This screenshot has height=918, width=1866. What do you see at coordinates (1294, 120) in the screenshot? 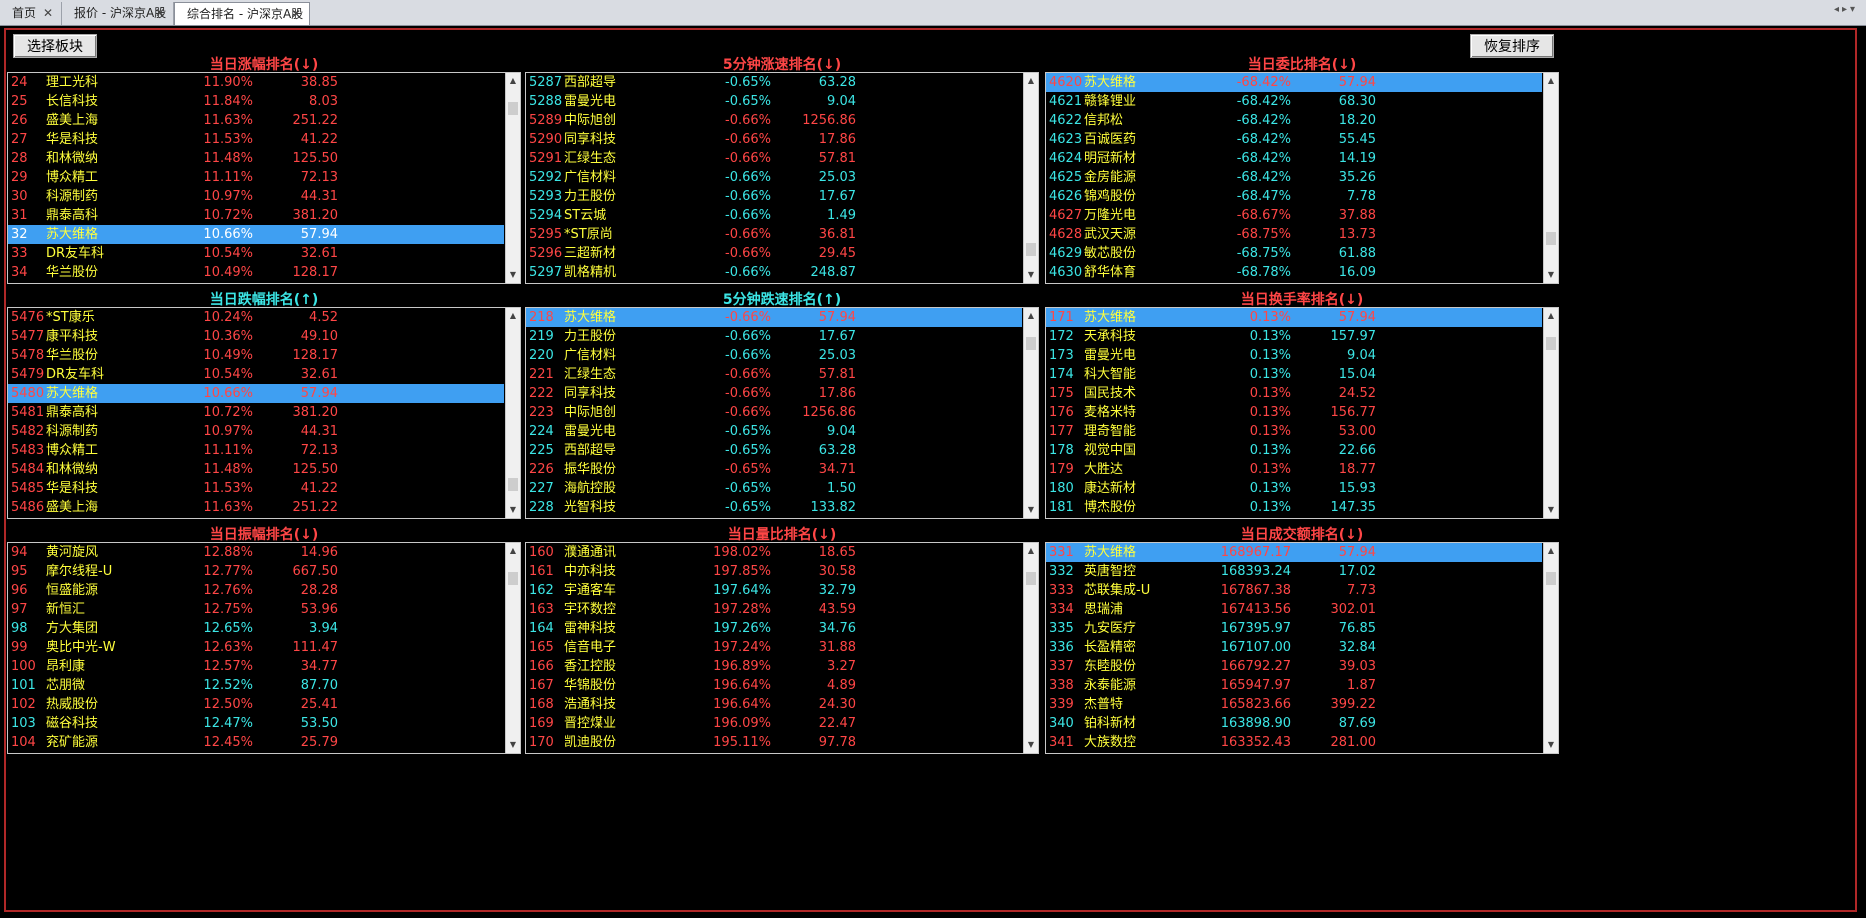
I see `table-row: 4622 信邦松 -68.42% 18.20` at bounding box center [1294, 120].